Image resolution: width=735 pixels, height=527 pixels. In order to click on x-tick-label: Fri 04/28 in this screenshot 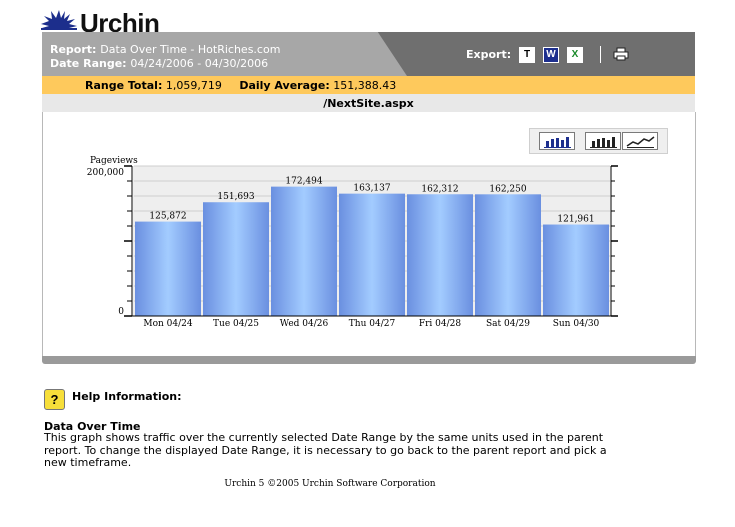, I will do `click(440, 324)`.